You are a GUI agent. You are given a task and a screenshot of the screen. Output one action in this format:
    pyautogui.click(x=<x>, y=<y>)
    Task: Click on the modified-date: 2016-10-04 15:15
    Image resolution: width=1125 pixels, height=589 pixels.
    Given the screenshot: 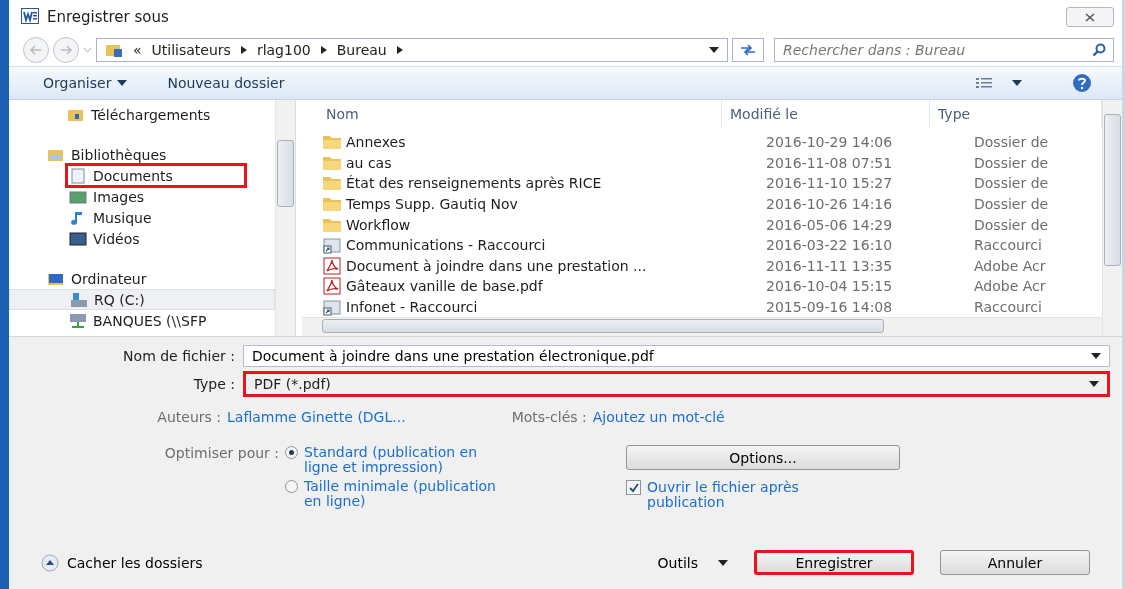 What is the action you would take?
    pyautogui.click(x=829, y=286)
    